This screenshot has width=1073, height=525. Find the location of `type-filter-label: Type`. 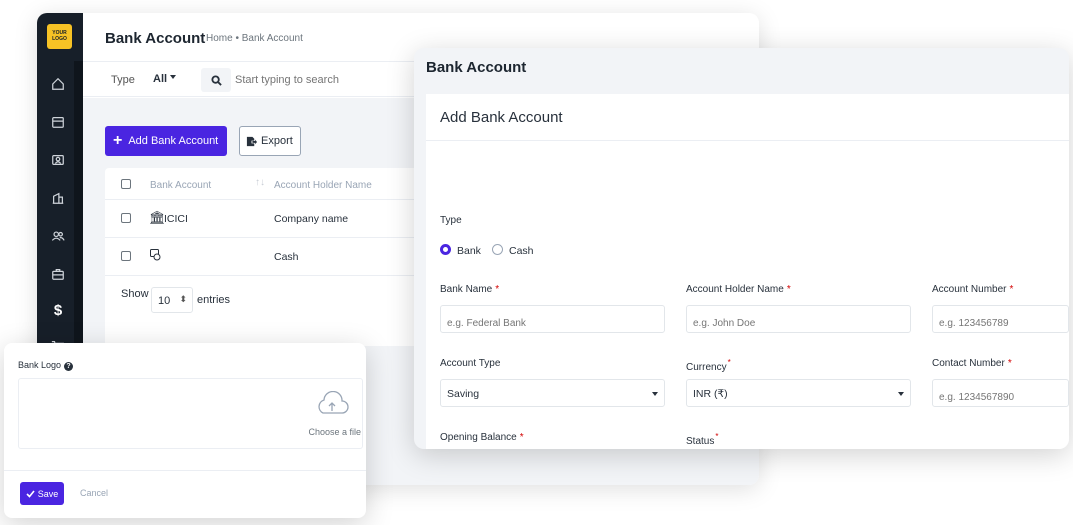

type-filter-label: Type is located at coordinates (123, 80).